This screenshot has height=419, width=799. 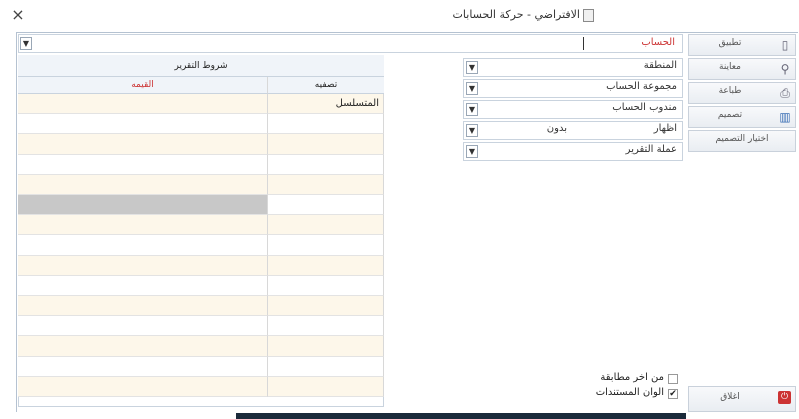 What do you see at coordinates (673, 394) in the screenshot?
I see `document-colors-checkbox: ✔` at bounding box center [673, 394].